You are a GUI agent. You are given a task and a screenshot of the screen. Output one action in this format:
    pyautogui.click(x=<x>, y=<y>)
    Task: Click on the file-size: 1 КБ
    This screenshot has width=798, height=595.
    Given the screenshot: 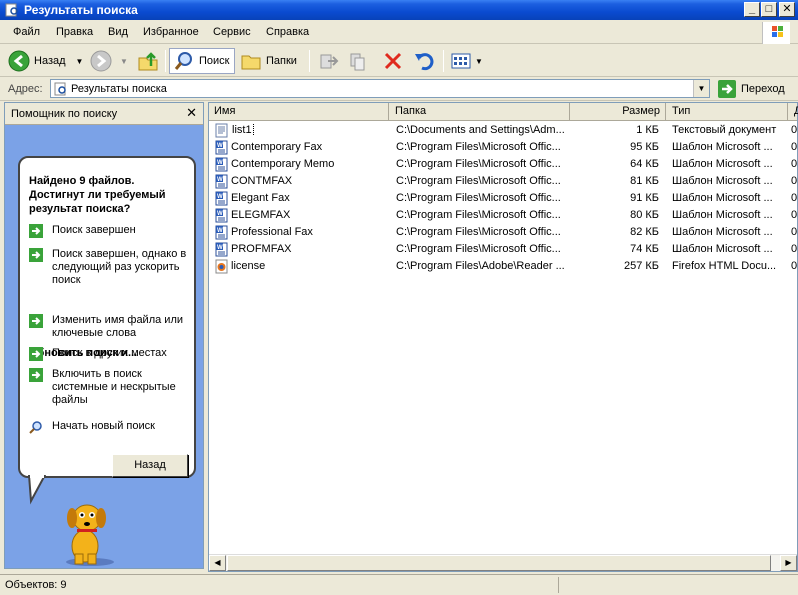 What is the action you would take?
    pyautogui.click(x=647, y=130)
    